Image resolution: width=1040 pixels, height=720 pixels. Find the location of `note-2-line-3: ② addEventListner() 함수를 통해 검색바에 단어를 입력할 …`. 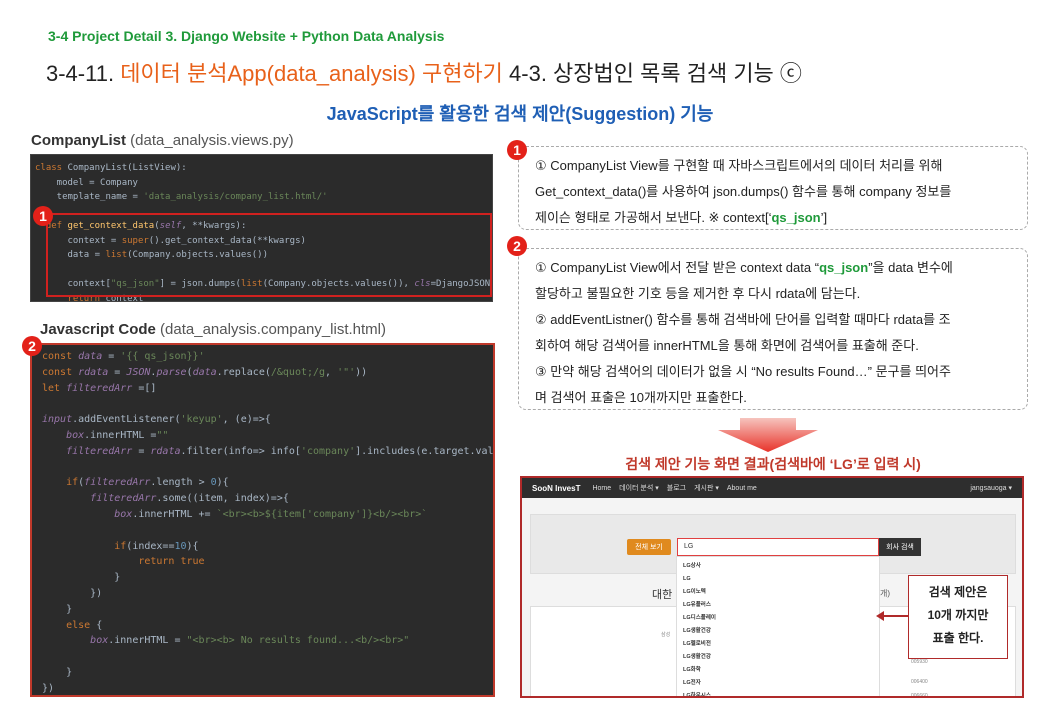

note-2-line-3: ② addEventListner() 함수를 통해 검색바에 단어를 입력할 … is located at coordinates (743, 319).